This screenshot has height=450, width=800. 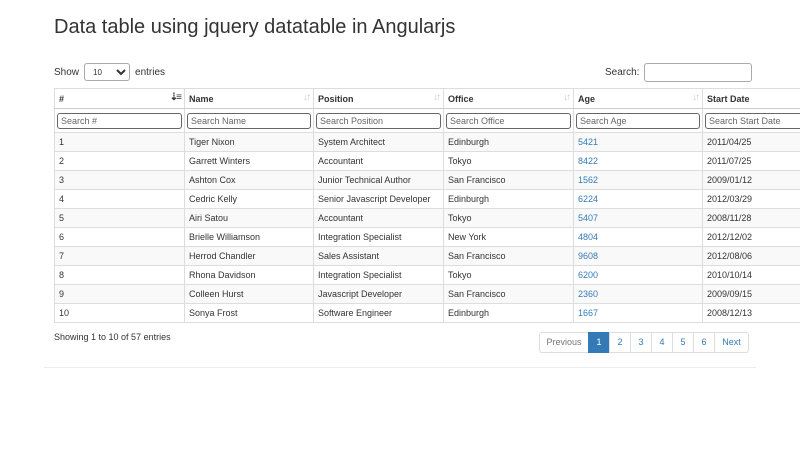 What do you see at coordinates (508, 98) in the screenshot?
I see `column-header-office: Office ↓↑` at bounding box center [508, 98].